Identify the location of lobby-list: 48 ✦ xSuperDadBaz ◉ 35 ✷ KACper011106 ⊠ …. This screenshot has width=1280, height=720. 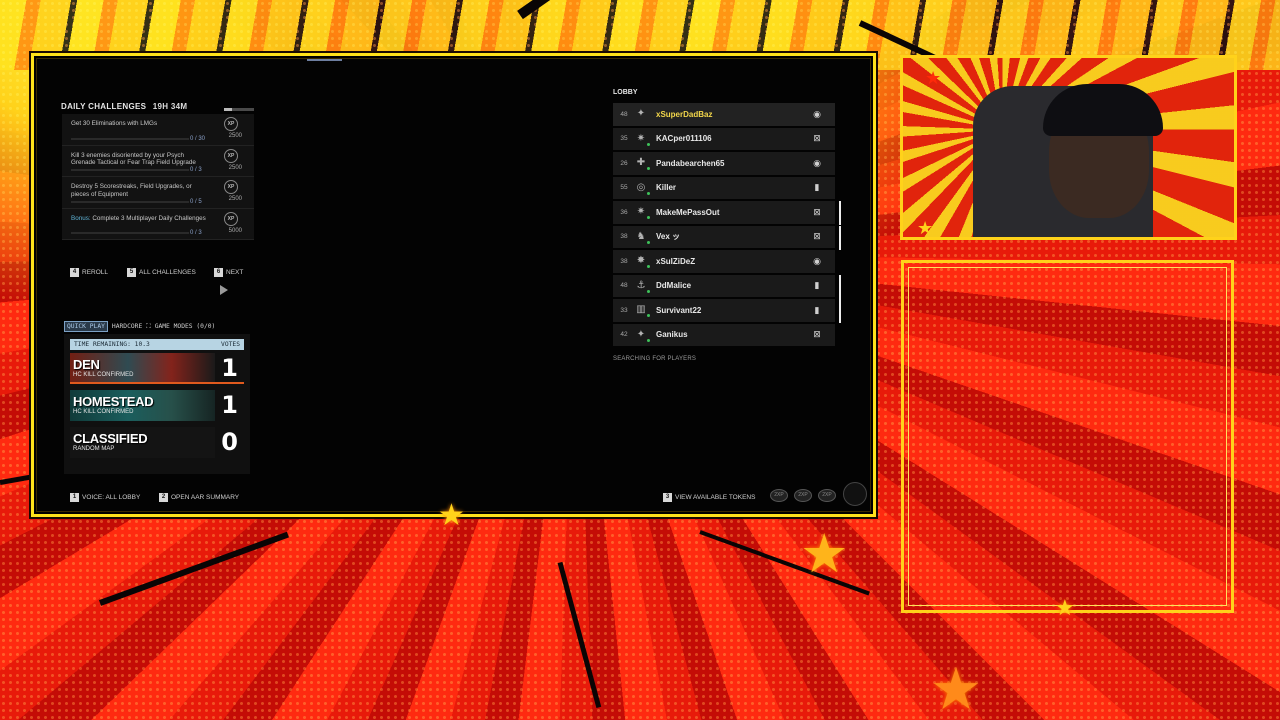
(727, 225).